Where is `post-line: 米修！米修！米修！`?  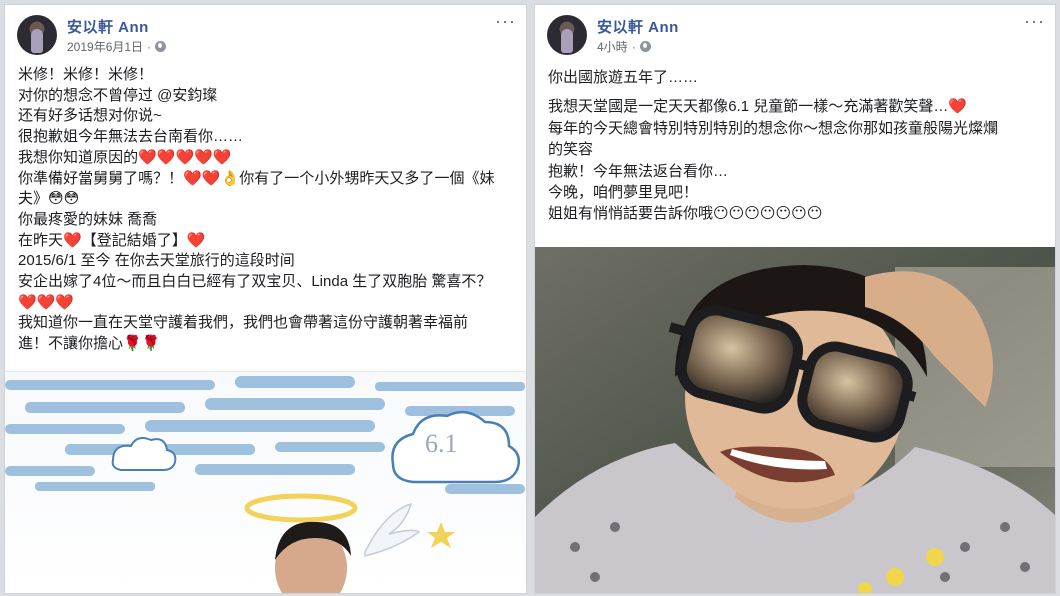 post-line: 米修！米修！米修！ is located at coordinates (86, 74).